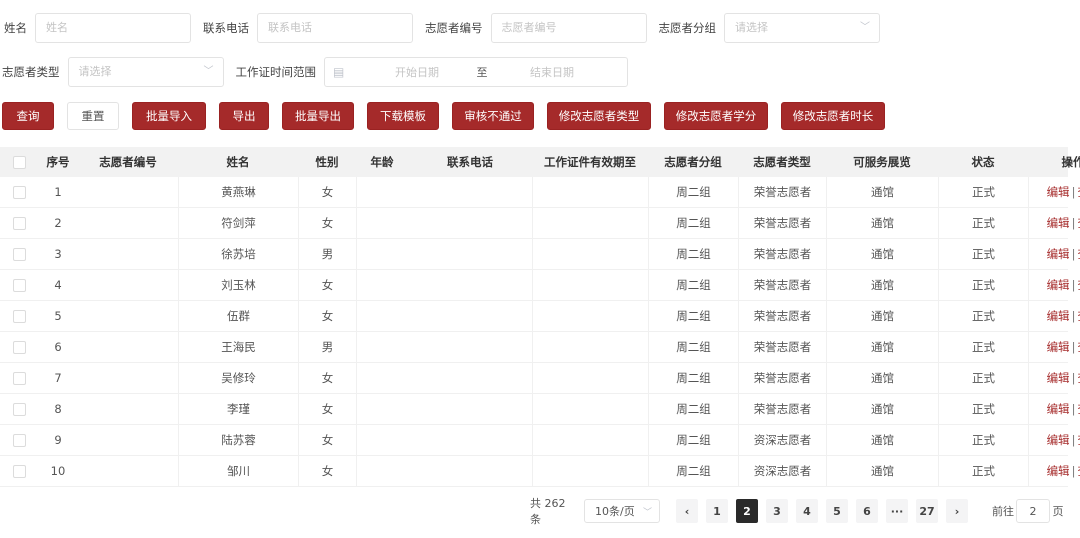 Image resolution: width=1080 pixels, height=538 pixels. Describe the element at coordinates (833, 116) in the screenshot. I see `edit-hours-button: 修改志愿者时长` at that location.